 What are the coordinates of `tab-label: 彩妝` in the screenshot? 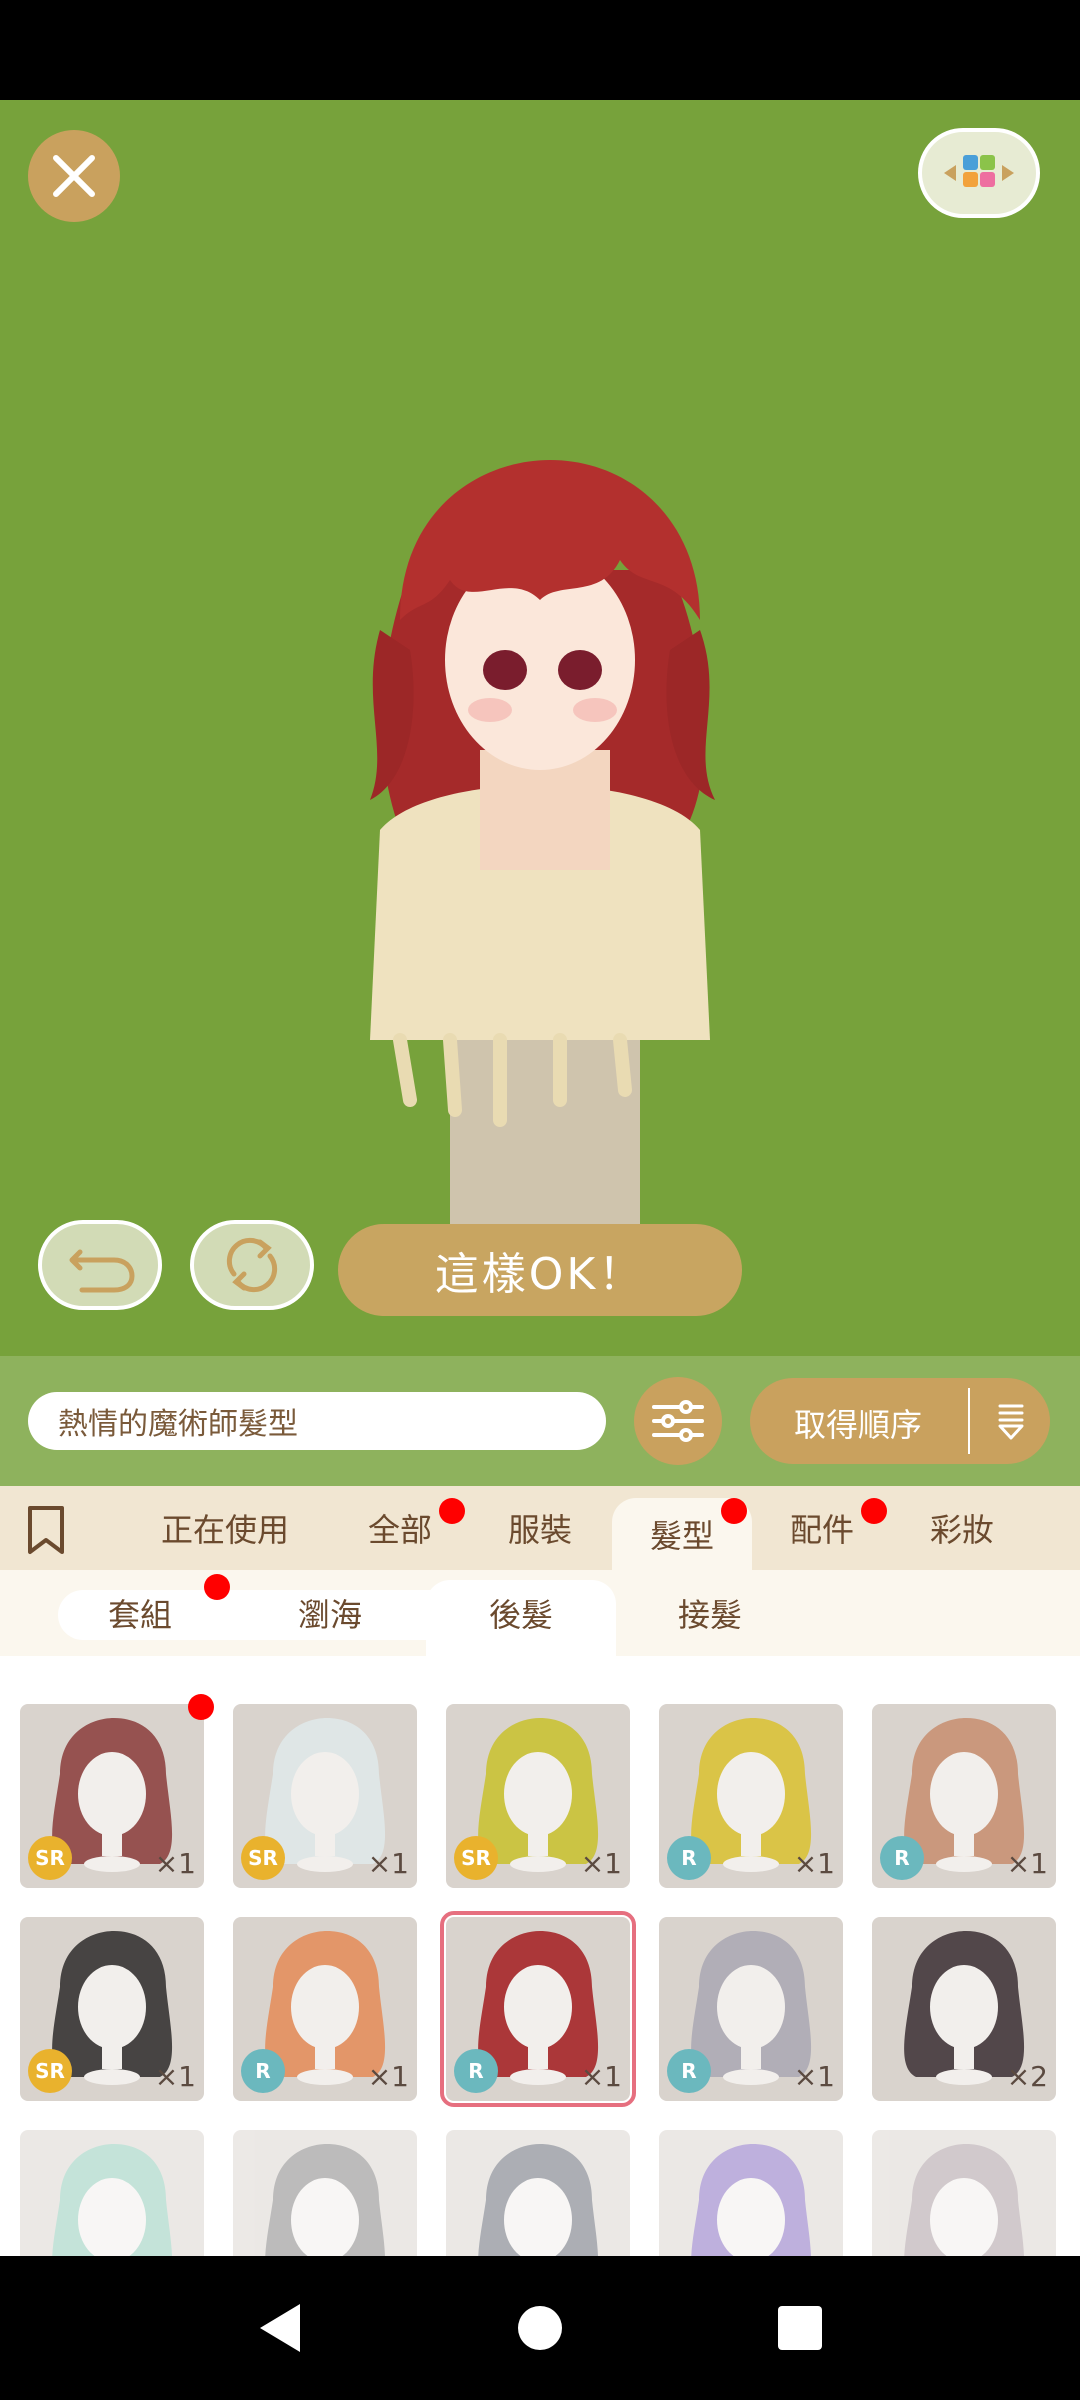 It's located at (961, 1530).